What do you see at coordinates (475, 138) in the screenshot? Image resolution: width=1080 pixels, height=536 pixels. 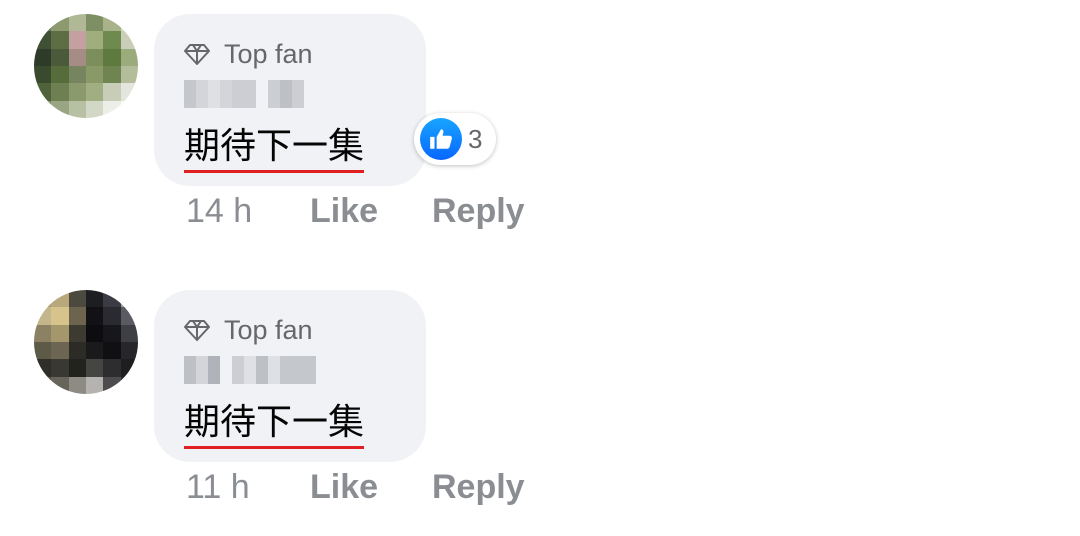 I see `reaction-number: 3` at bounding box center [475, 138].